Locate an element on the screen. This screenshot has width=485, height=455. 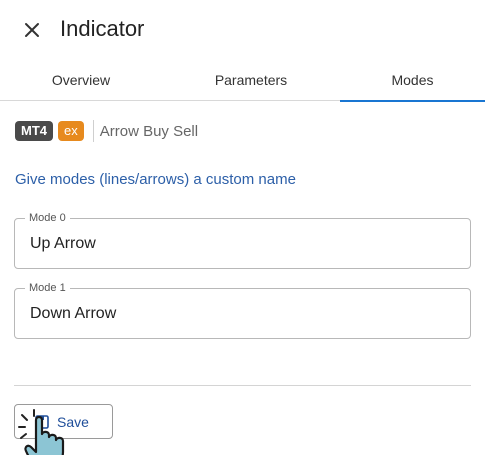
mode-0-input is located at coordinates (242, 243).